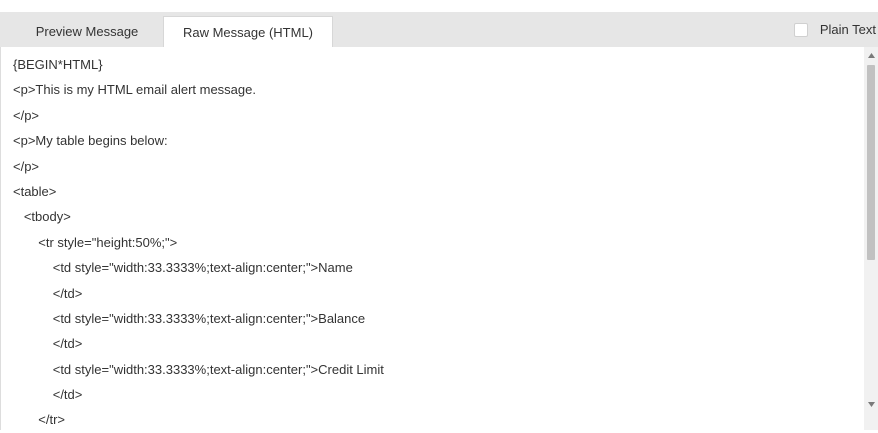 This screenshot has width=878, height=433. What do you see at coordinates (42, 217) in the screenshot?
I see `code-line: <tbody>` at bounding box center [42, 217].